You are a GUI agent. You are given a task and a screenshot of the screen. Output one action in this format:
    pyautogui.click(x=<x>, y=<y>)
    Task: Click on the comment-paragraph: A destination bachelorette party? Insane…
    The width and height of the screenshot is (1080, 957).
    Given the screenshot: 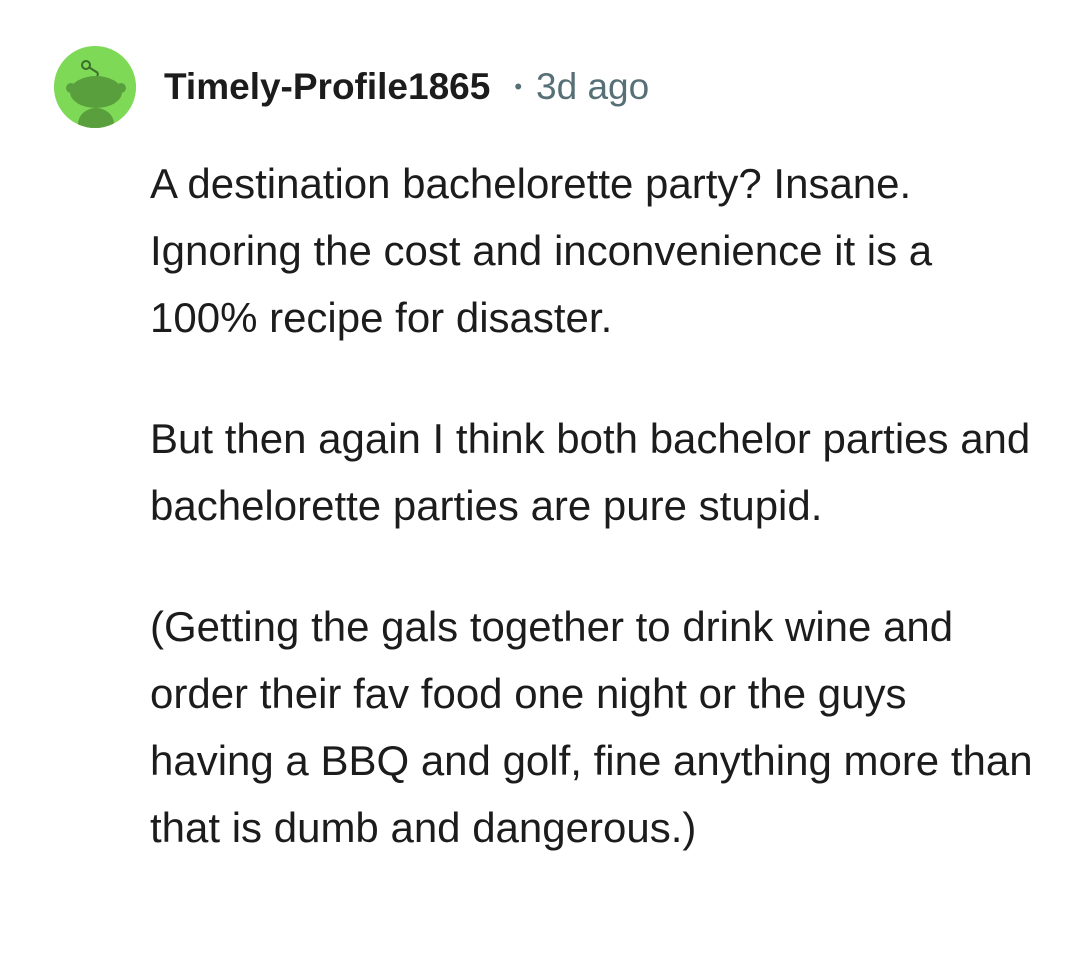 What is the action you would take?
    pyautogui.click(x=541, y=250)
    